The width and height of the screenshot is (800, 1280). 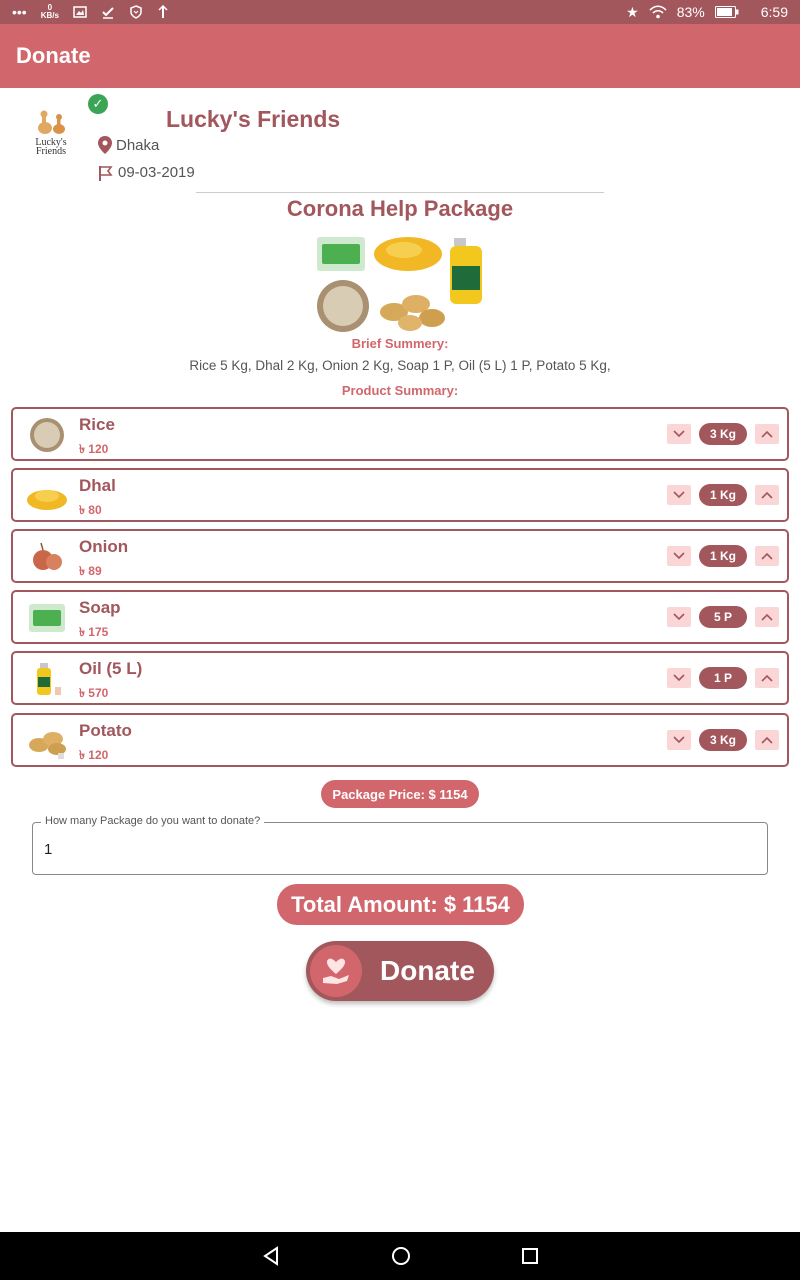 What do you see at coordinates (690, 12) in the screenshot?
I see `battery-percent: 83%` at bounding box center [690, 12].